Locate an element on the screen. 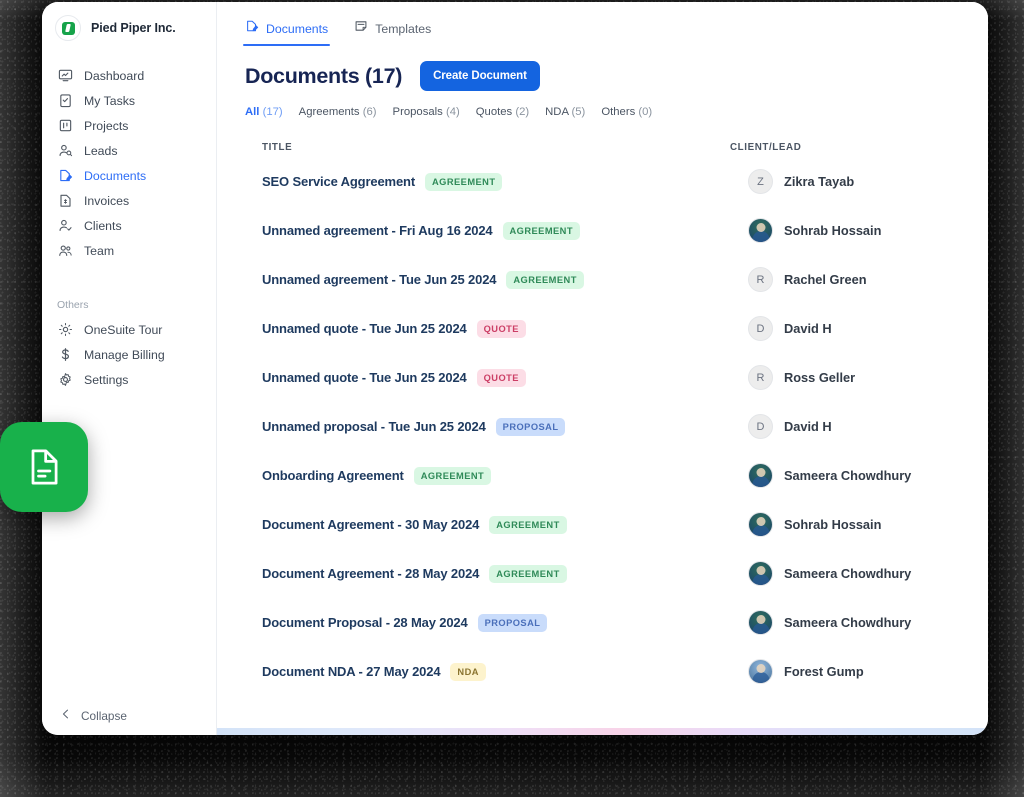  document-file-icon is located at coordinates (44, 467).